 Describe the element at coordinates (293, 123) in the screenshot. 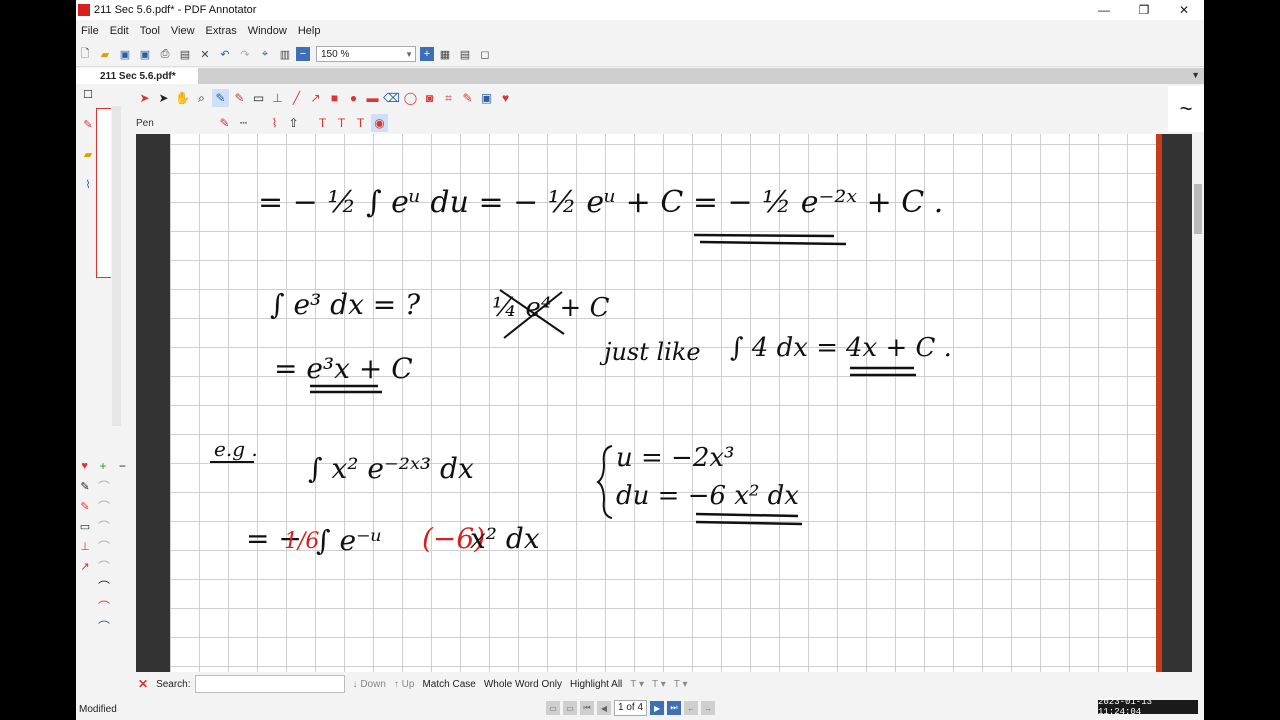

I see `pressure-icon: ⇧` at that location.